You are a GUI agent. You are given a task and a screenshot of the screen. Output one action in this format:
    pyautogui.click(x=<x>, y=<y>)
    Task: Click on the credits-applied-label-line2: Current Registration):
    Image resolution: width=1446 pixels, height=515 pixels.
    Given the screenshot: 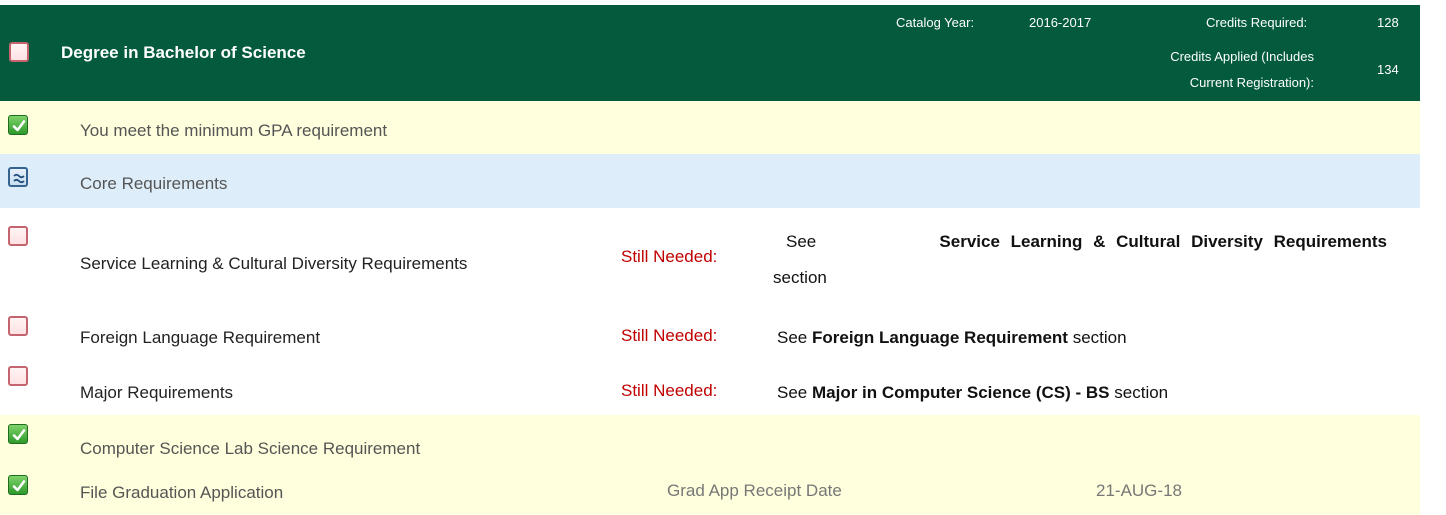 What is the action you would take?
    pyautogui.click(x=1251, y=82)
    